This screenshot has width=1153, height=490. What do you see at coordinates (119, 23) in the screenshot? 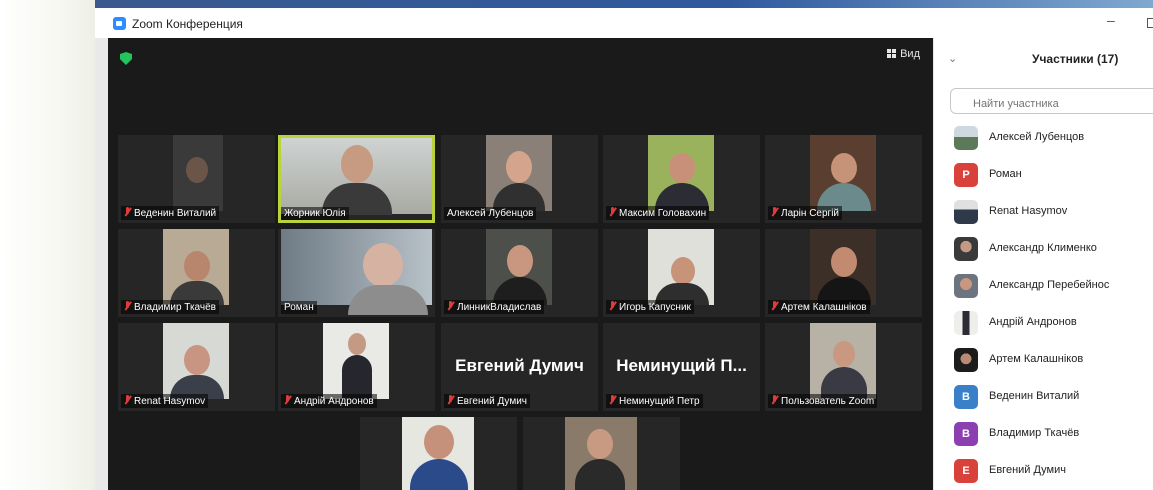
I see `zoom-logo-icon` at bounding box center [119, 23].